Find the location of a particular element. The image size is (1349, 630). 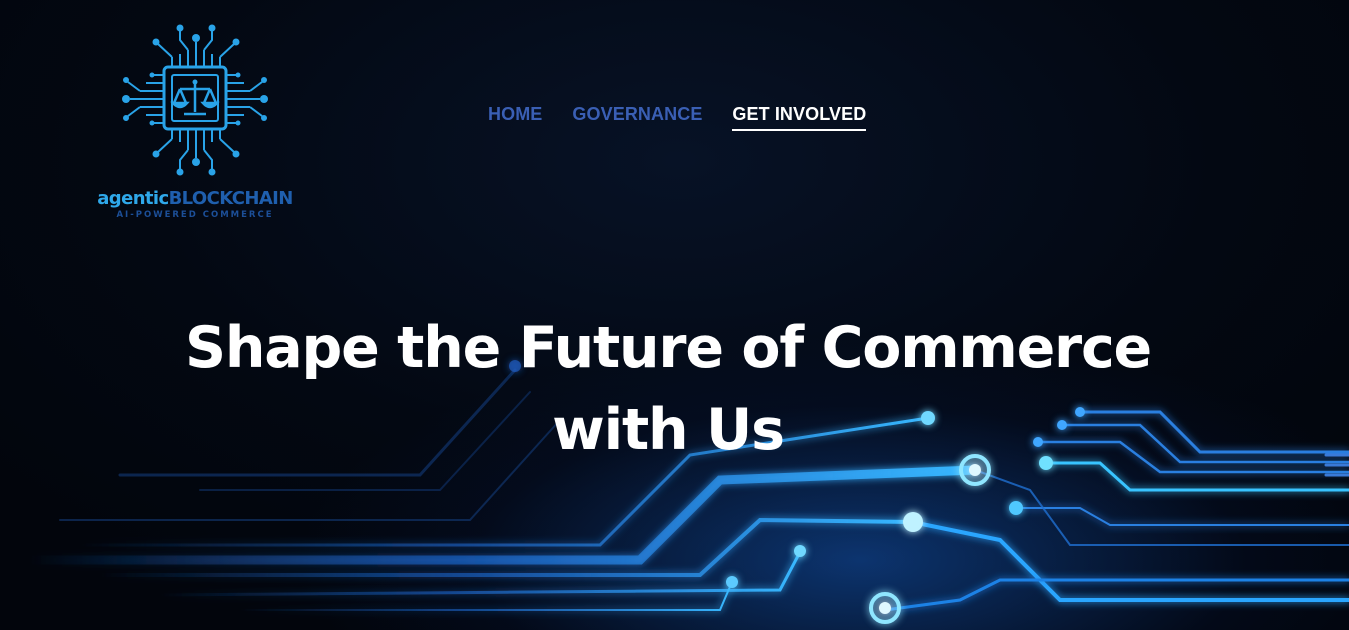

main-navigation: HOME GOVERNANCE GET INVOLVED is located at coordinates (677, 117).